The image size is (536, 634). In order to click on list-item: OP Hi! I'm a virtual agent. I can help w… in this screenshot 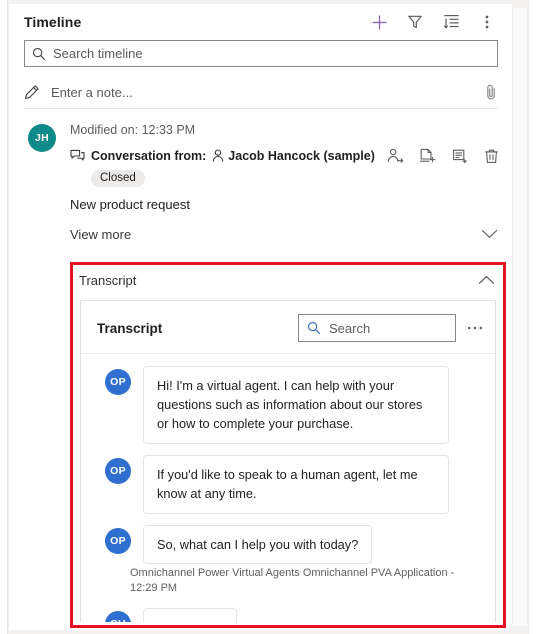, I will do `click(288, 405)`.